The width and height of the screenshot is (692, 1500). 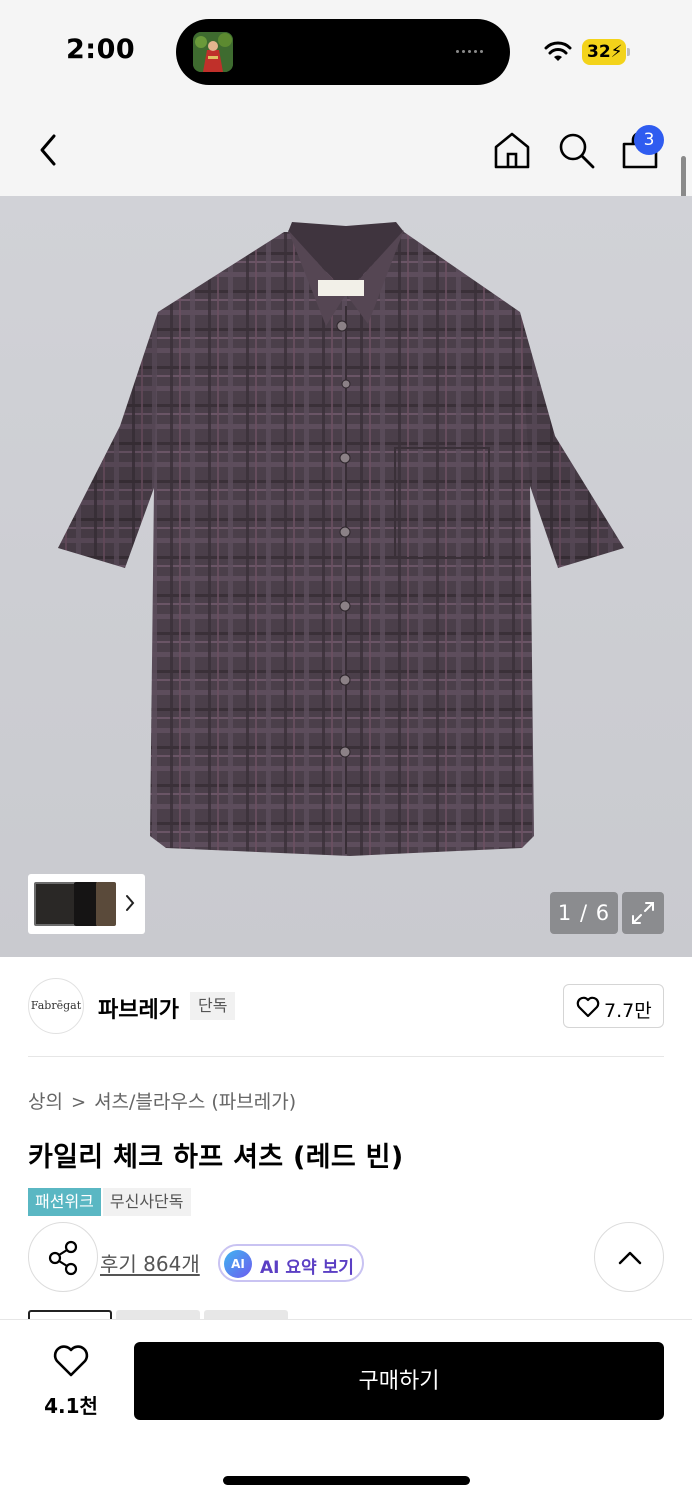 I want to click on status-bar: 2:00 32⚡, so click(x=346, y=52).